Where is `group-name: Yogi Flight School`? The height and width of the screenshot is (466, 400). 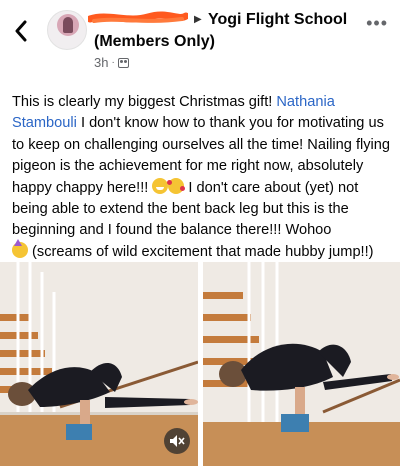
group-name: Yogi Flight School is located at coordinates (277, 20).